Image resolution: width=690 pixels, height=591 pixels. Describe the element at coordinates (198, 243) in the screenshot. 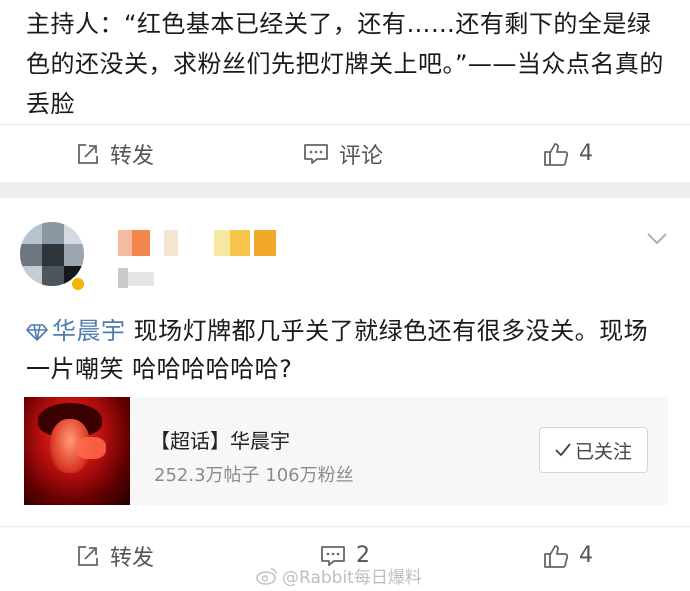

I see `username-redacted` at that location.